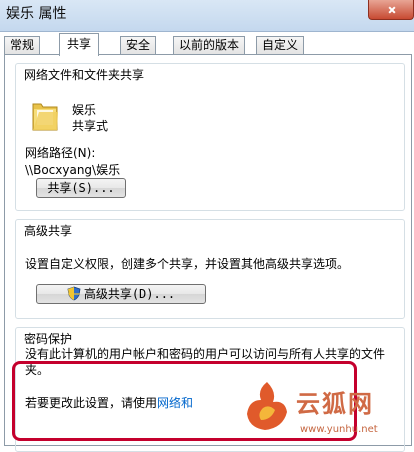 This screenshot has height=452, width=414. What do you see at coordinates (205, 362) in the screenshot?
I see `password-protection-description: 没有此计算机的用户帐户和密码的用户可以访问与所有人共享的文件夹。` at bounding box center [205, 362].